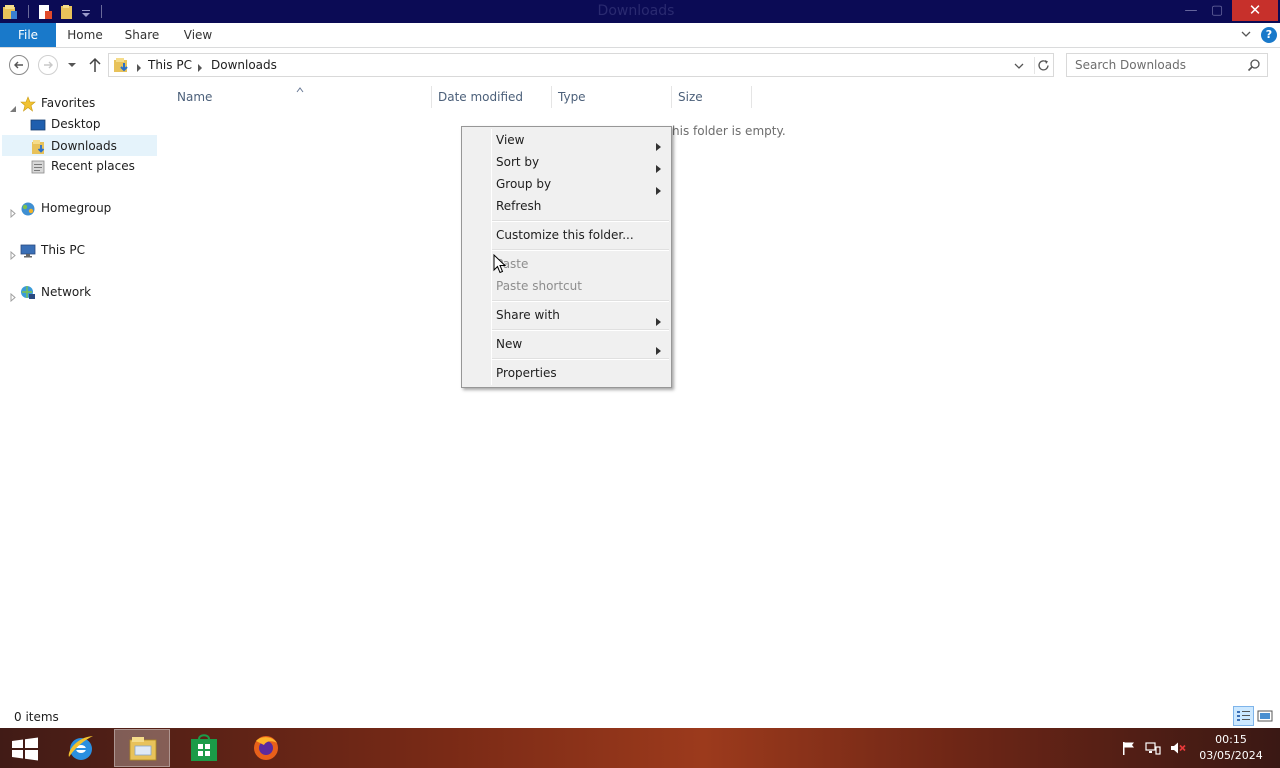 This screenshot has width=1280, height=768. I want to click on desktop-icon, so click(38, 125).